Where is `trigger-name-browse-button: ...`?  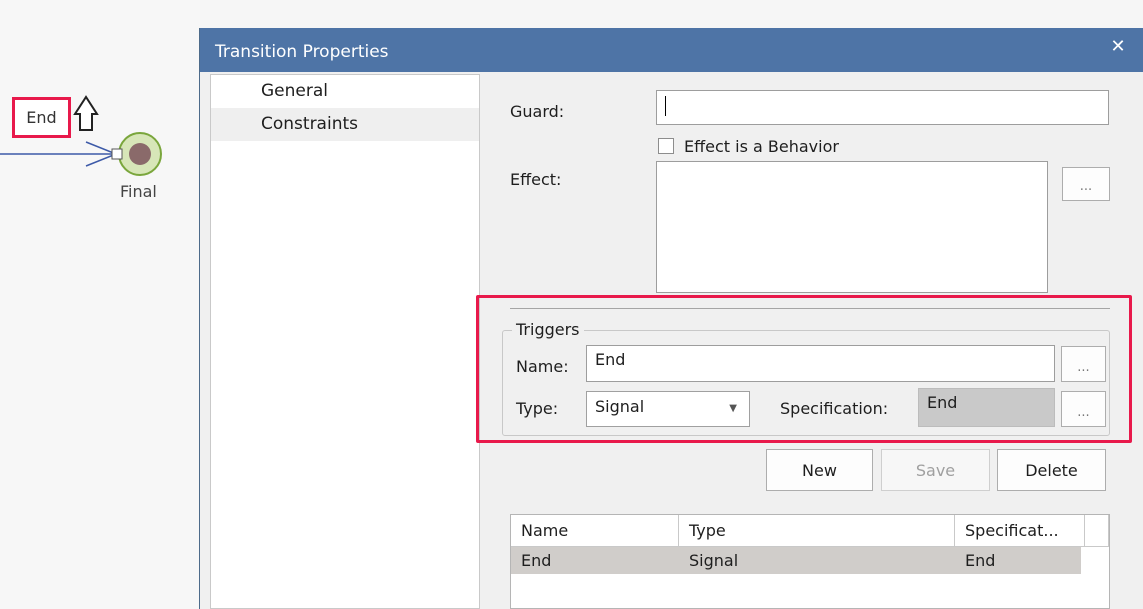
trigger-name-browse-button: ... is located at coordinates (1083, 364).